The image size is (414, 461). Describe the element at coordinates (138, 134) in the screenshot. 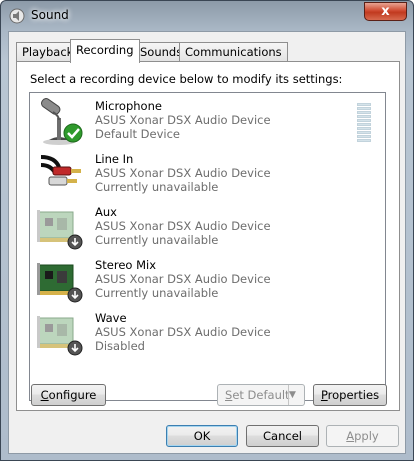

I see `device-status: Default Device` at that location.